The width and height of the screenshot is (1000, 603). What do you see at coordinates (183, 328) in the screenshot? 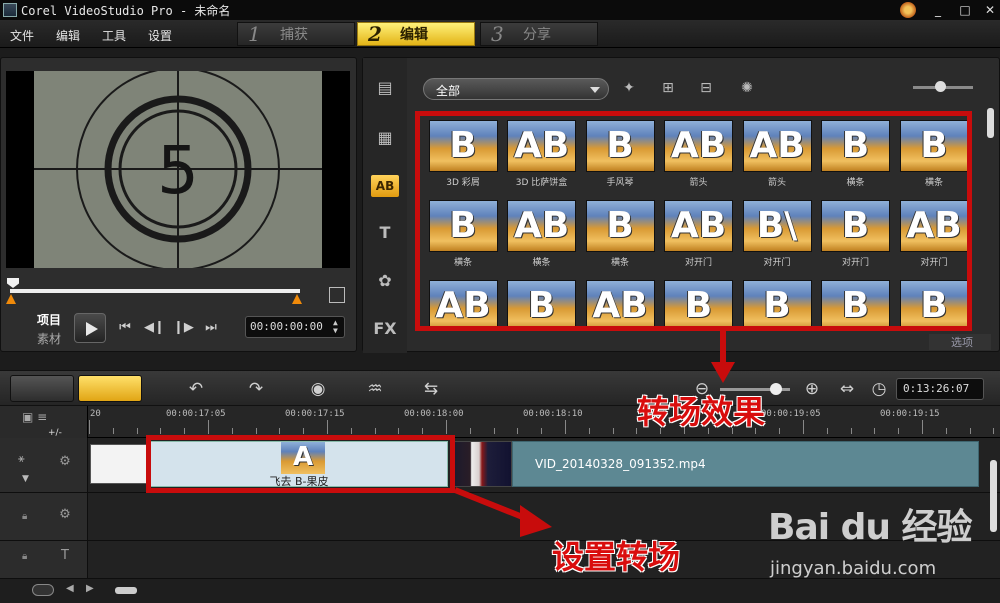
I see `next-frame-button: ❙▶` at bounding box center [183, 328].